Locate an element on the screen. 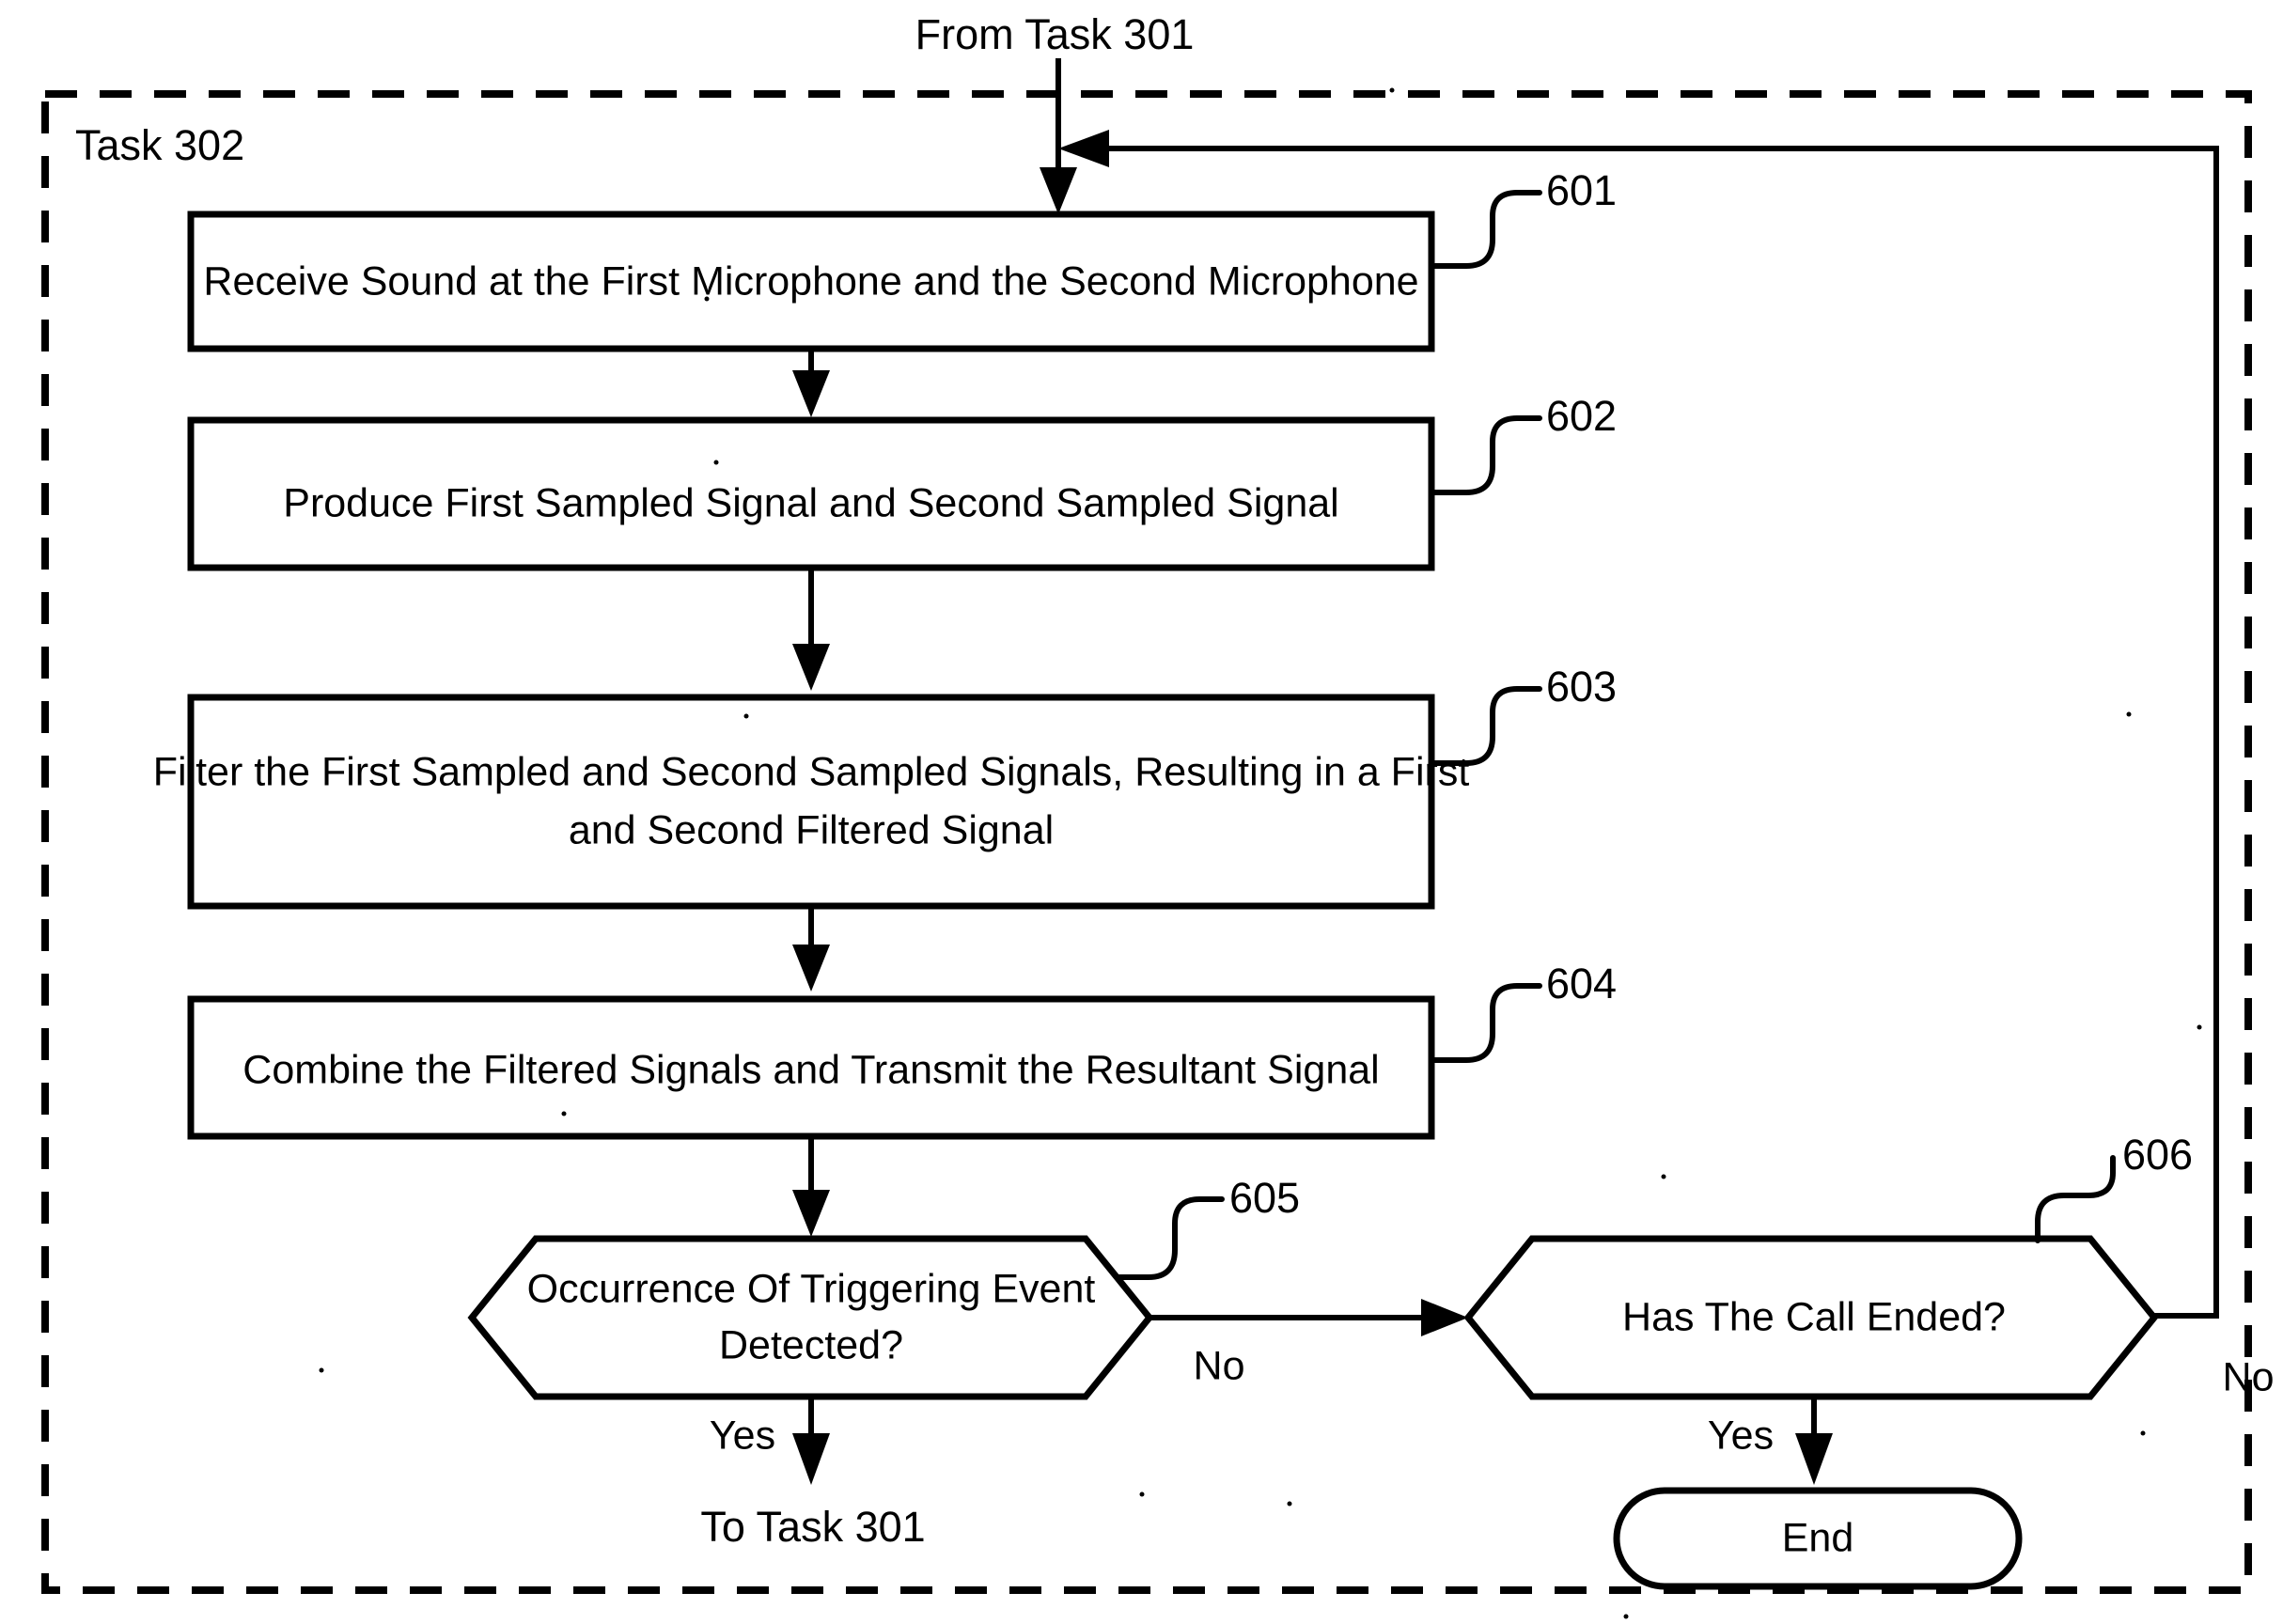 This screenshot has width=2283, height=1624. entry-label-from-task-301: From Task 301 is located at coordinates (1055, 34).